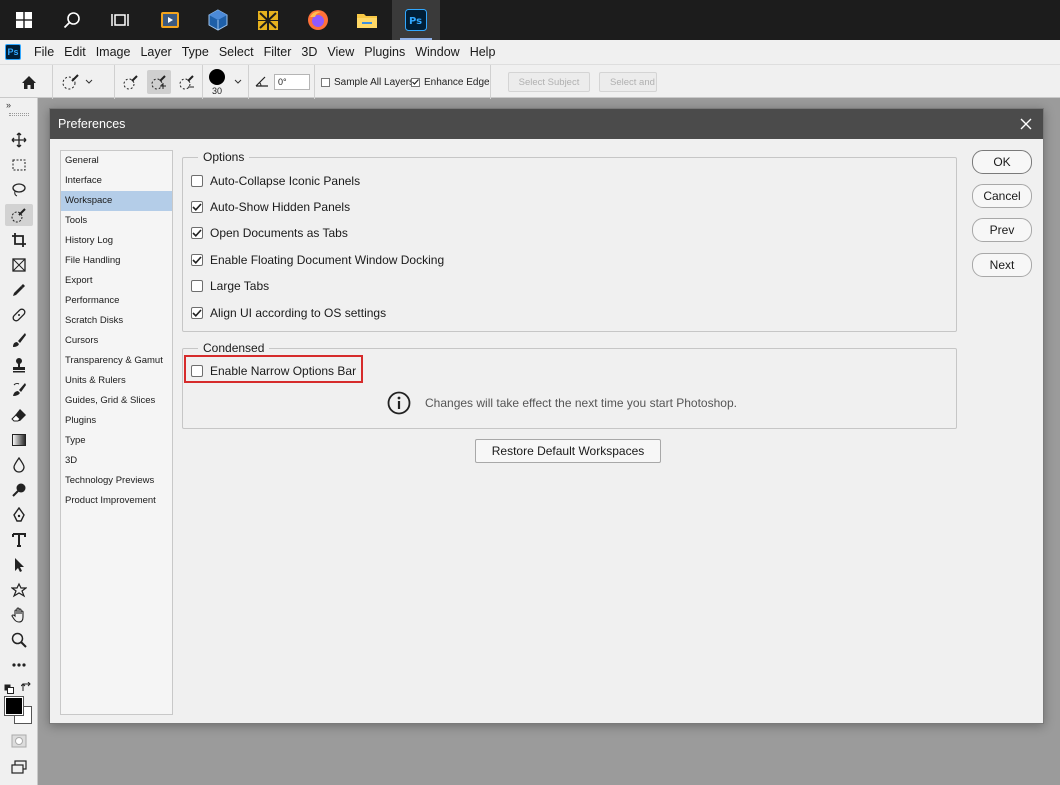 This screenshot has width=1060, height=785. What do you see at coordinates (197, 207) in the screenshot?
I see `auto-show-hidden-panels-checkbox` at bounding box center [197, 207].